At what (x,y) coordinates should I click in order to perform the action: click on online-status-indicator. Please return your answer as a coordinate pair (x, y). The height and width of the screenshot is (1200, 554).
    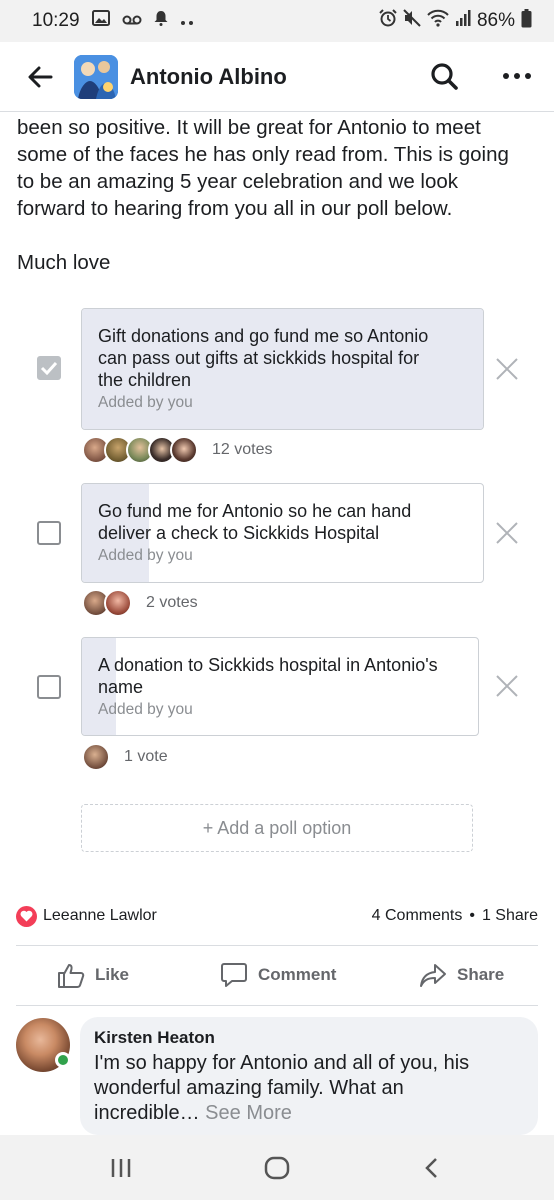
    Looking at the image, I should click on (63, 1060).